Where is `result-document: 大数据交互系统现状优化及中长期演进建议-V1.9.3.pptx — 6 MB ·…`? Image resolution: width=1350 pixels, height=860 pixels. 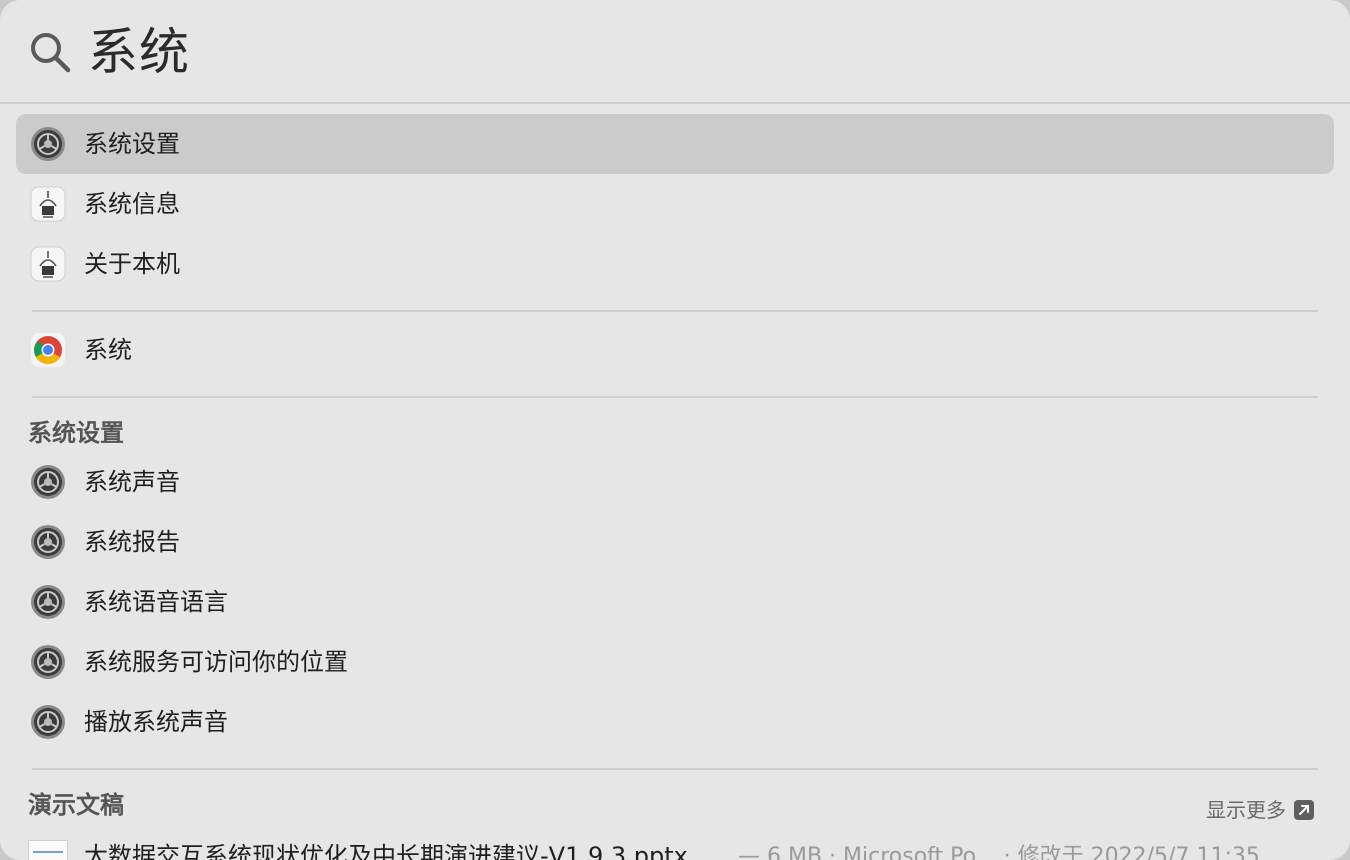
result-document: 大数据交互系统现状优化及中长期演进建议-V1.9.3.pptx — 6 MB ·… is located at coordinates (675, 845).